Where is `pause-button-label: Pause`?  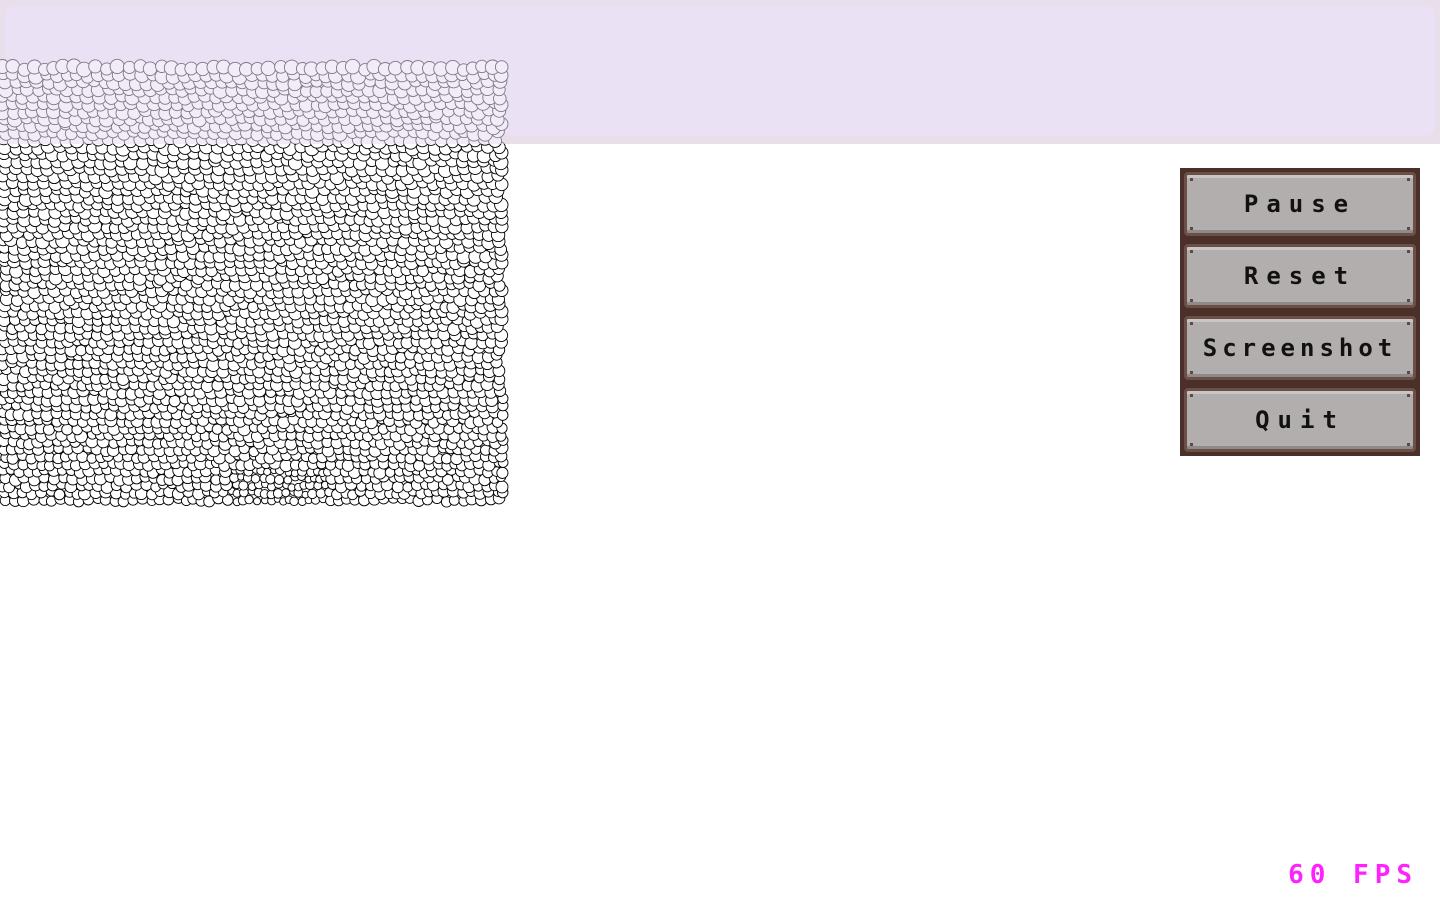
pause-button-label: Pause is located at coordinates (1300, 204).